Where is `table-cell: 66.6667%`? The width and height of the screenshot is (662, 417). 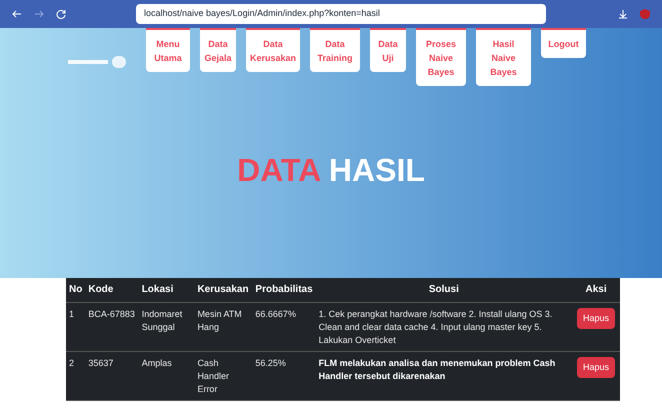
table-cell: 66.6667% is located at coordinates (284, 326).